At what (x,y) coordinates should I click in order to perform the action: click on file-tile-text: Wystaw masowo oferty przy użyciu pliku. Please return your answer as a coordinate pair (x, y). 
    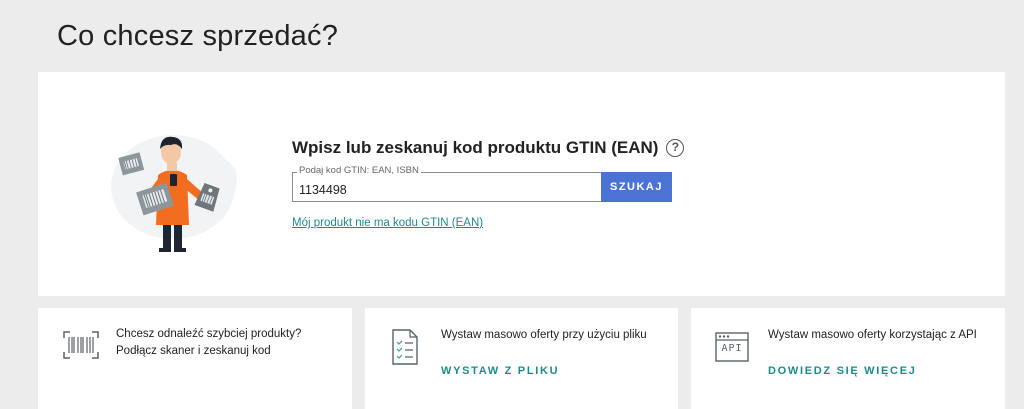
    Looking at the image, I should click on (544, 335).